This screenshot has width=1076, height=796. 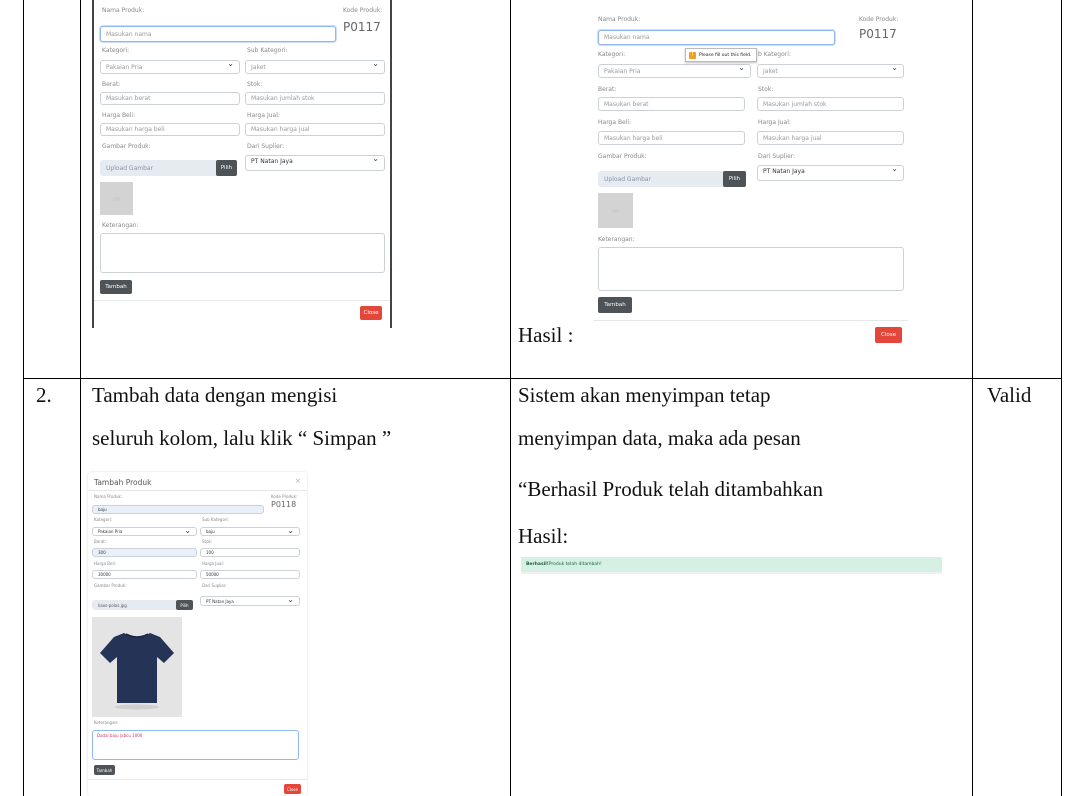 I want to click on alert-bold: Berhasil!, so click(x=537, y=564).